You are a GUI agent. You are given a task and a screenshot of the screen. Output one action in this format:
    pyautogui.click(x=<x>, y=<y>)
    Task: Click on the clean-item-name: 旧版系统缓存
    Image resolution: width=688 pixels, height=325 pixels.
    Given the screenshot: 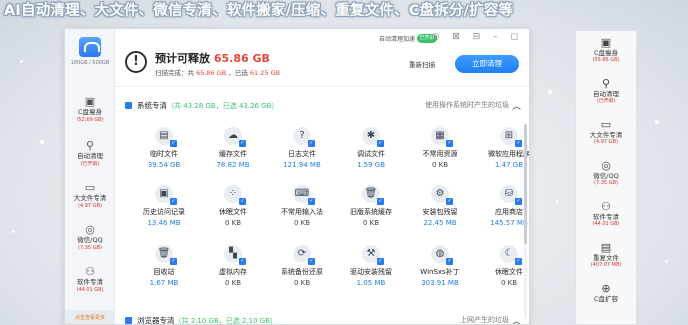 What is the action you would take?
    pyautogui.click(x=371, y=212)
    